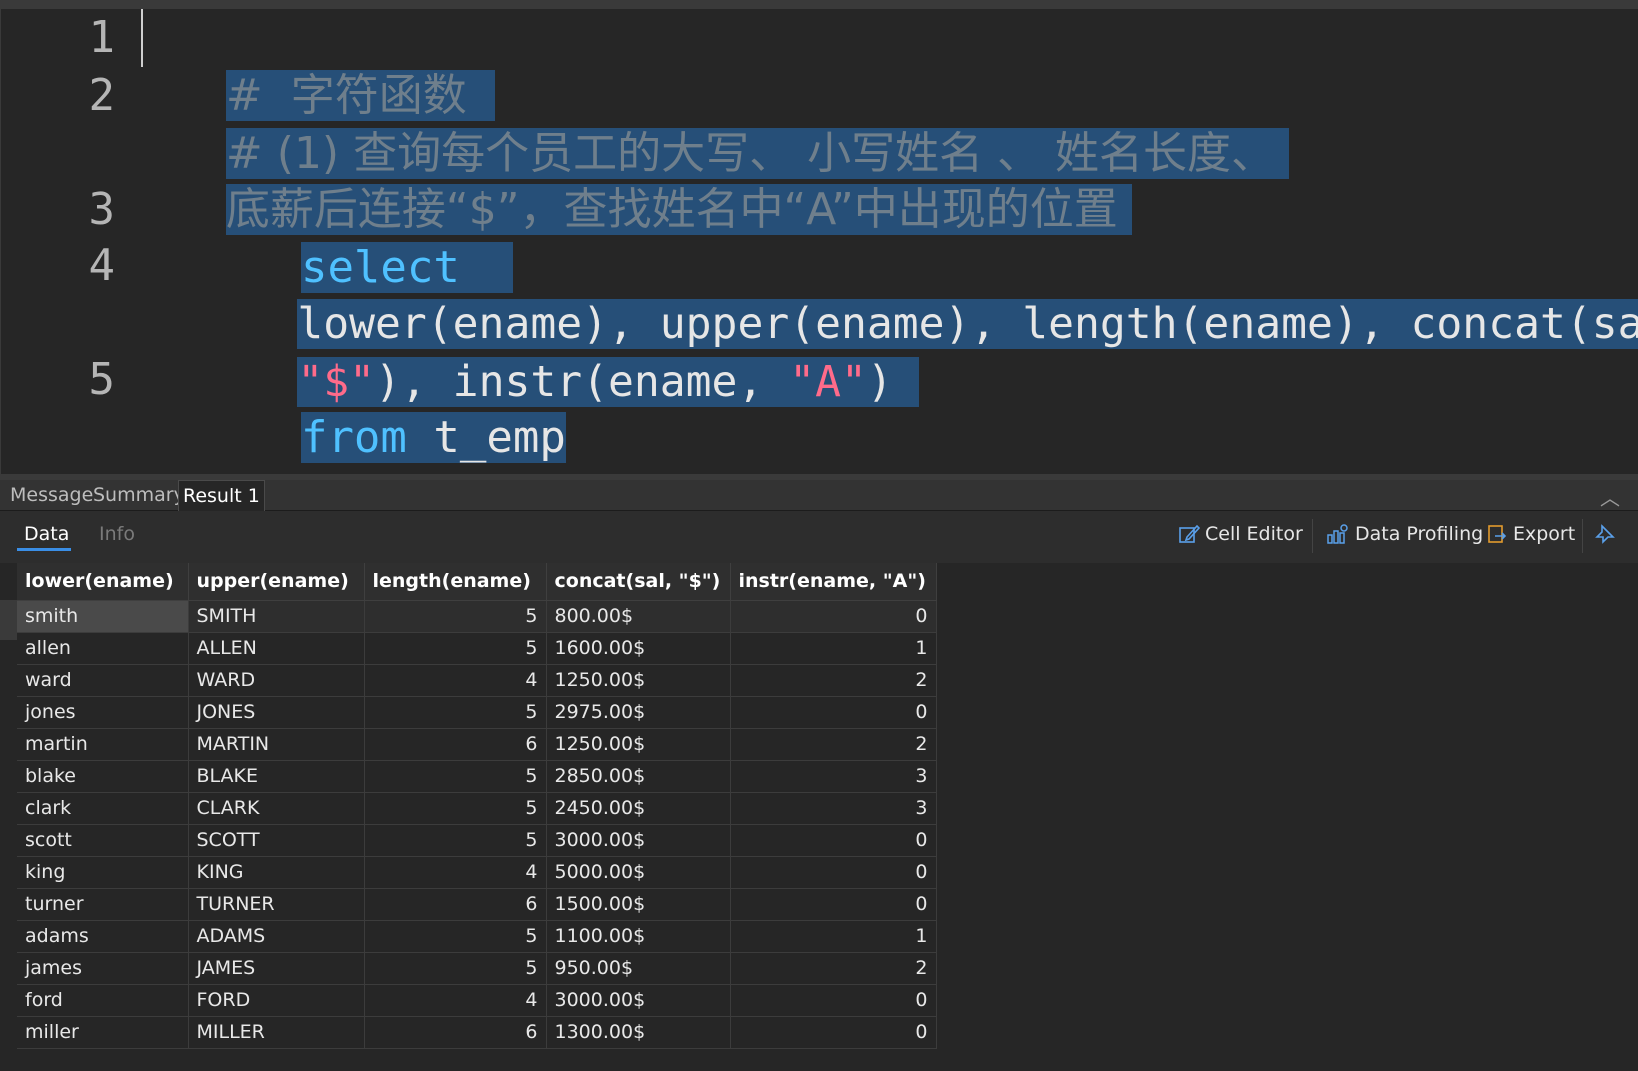  I want to click on cell: 1500.00$, so click(638, 904).